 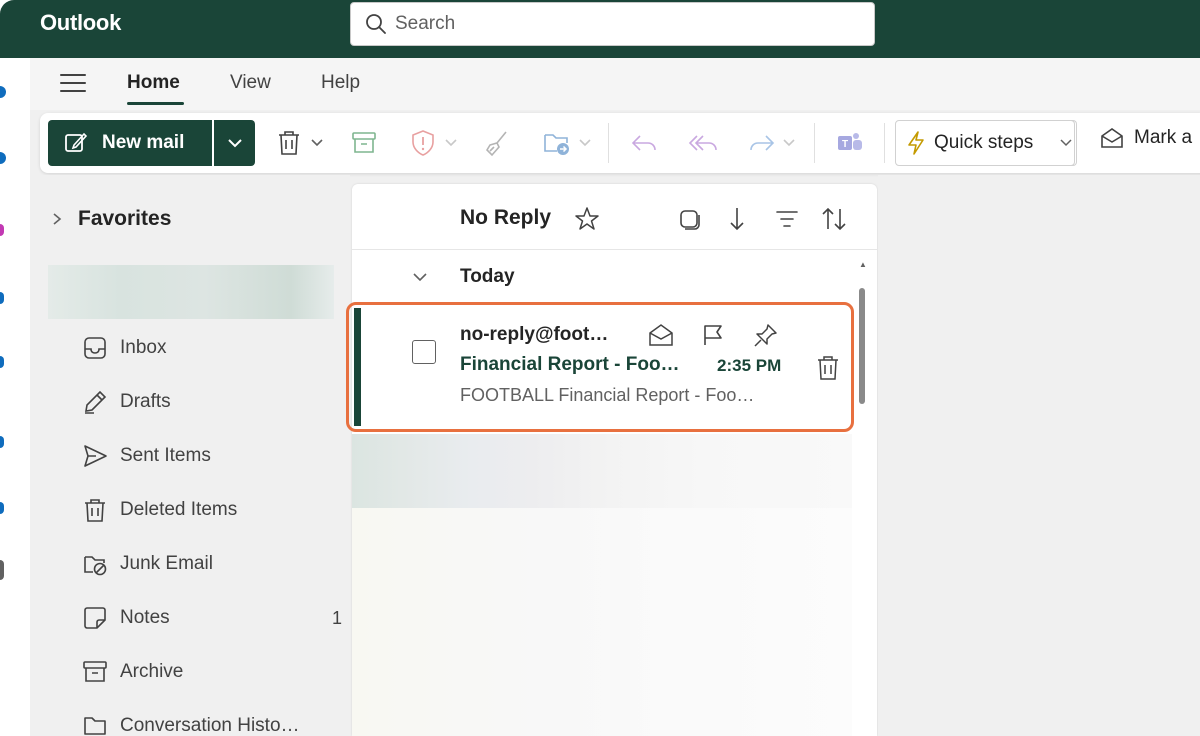 What do you see at coordinates (985, 143) in the screenshot?
I see `quick-steps-button: Quick steps` at bounding box center [985, 143].